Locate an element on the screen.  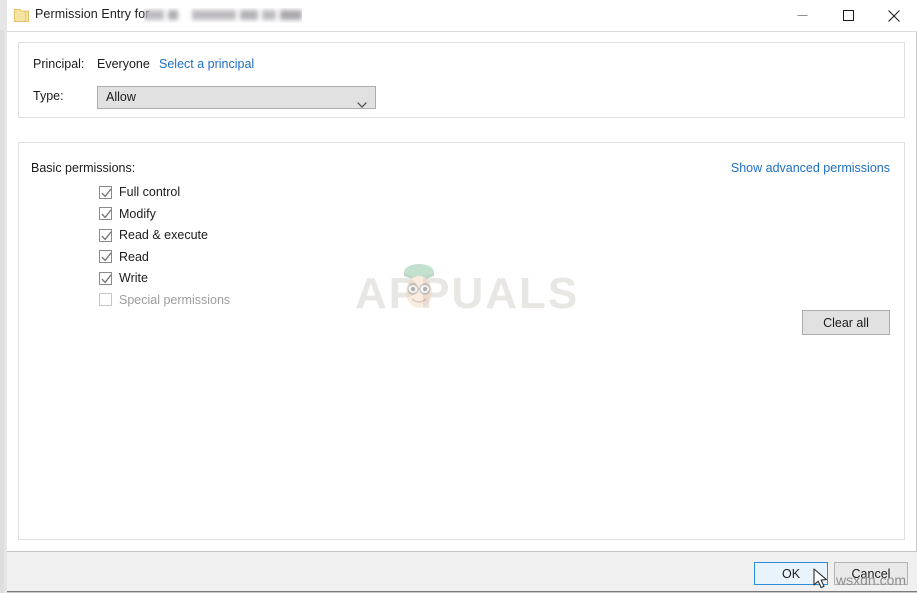
permission-checkbox-read: Read is located at coordinates (124, 257).